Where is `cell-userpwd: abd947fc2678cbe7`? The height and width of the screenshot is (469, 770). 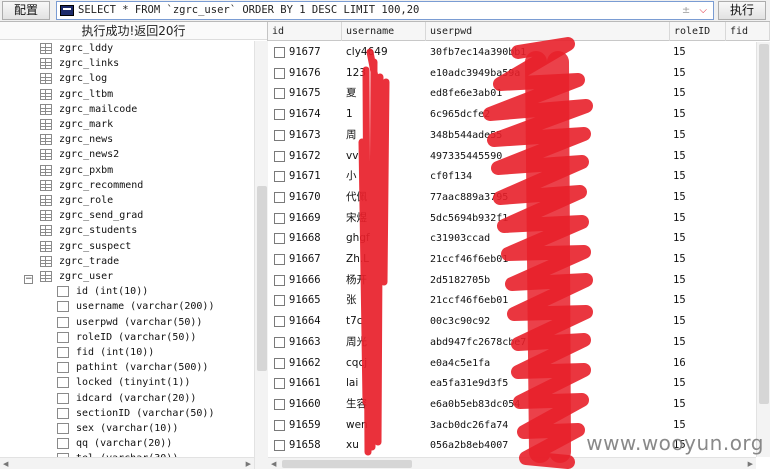 cell-userpwd: abd947fc2678cbe7 is located at coordinates (478, 342).